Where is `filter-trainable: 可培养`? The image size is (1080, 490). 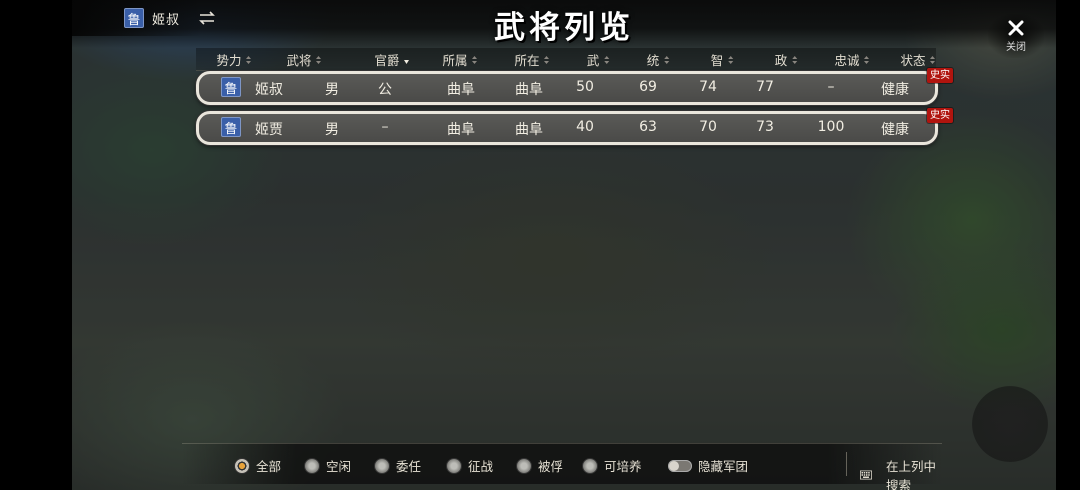
filter-trainable: 可培养 is located at coordinates (612, 465).